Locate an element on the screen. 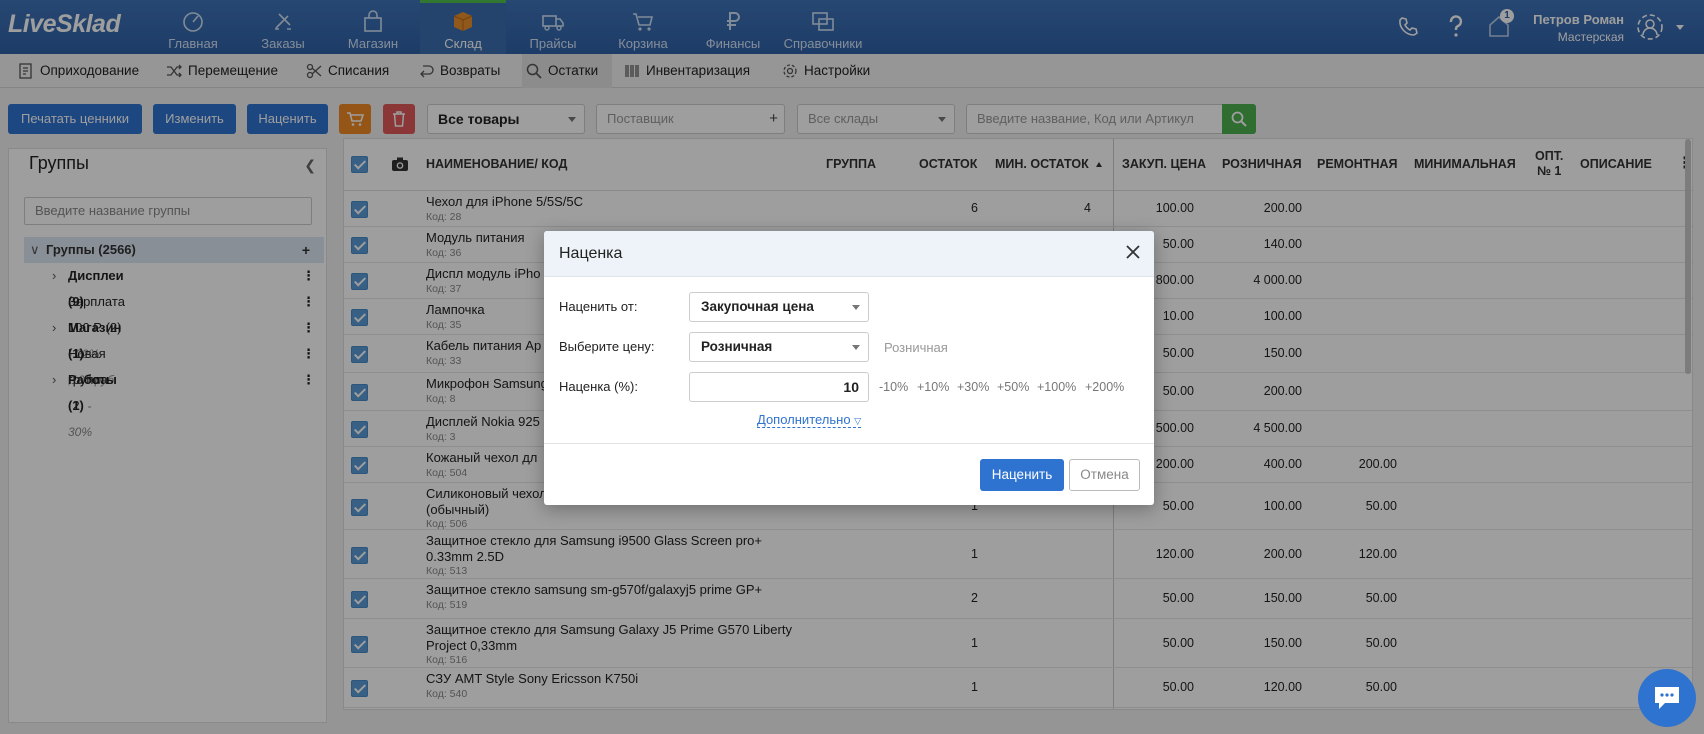 This screenshot has width=1704, height=734. close-icon is located at coordinates (1133, 252).